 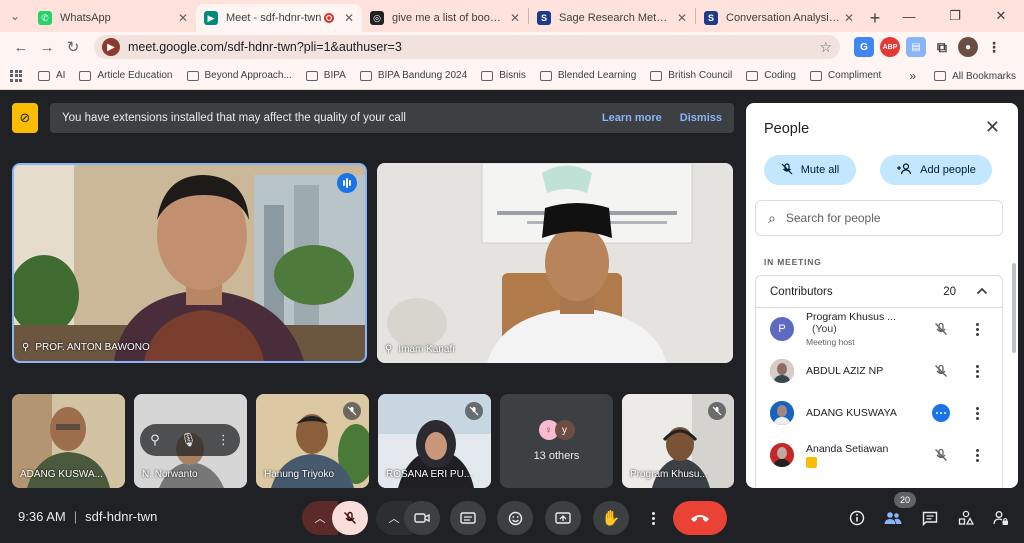 I want to click on participant-name: Ananda Setiawan, so click(x=847, y=448).